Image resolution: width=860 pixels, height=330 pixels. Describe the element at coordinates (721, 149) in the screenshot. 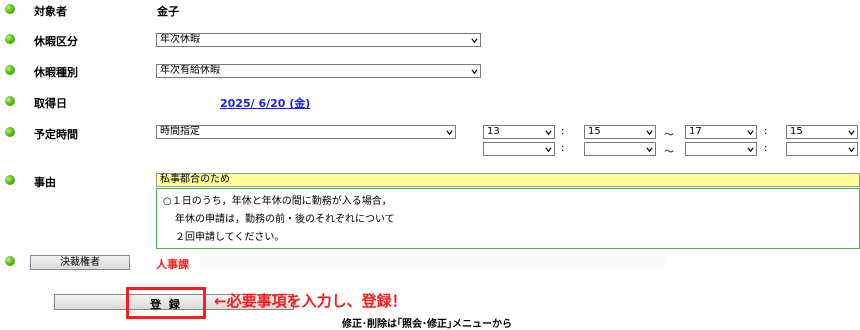

I see `end-hour-2-select` at that location.